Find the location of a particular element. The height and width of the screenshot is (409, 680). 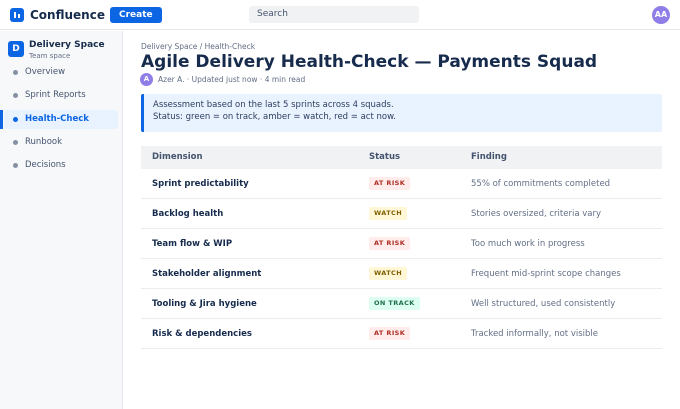

finding-cell: 55% of commitments completed is located at coordinates (541, 184).